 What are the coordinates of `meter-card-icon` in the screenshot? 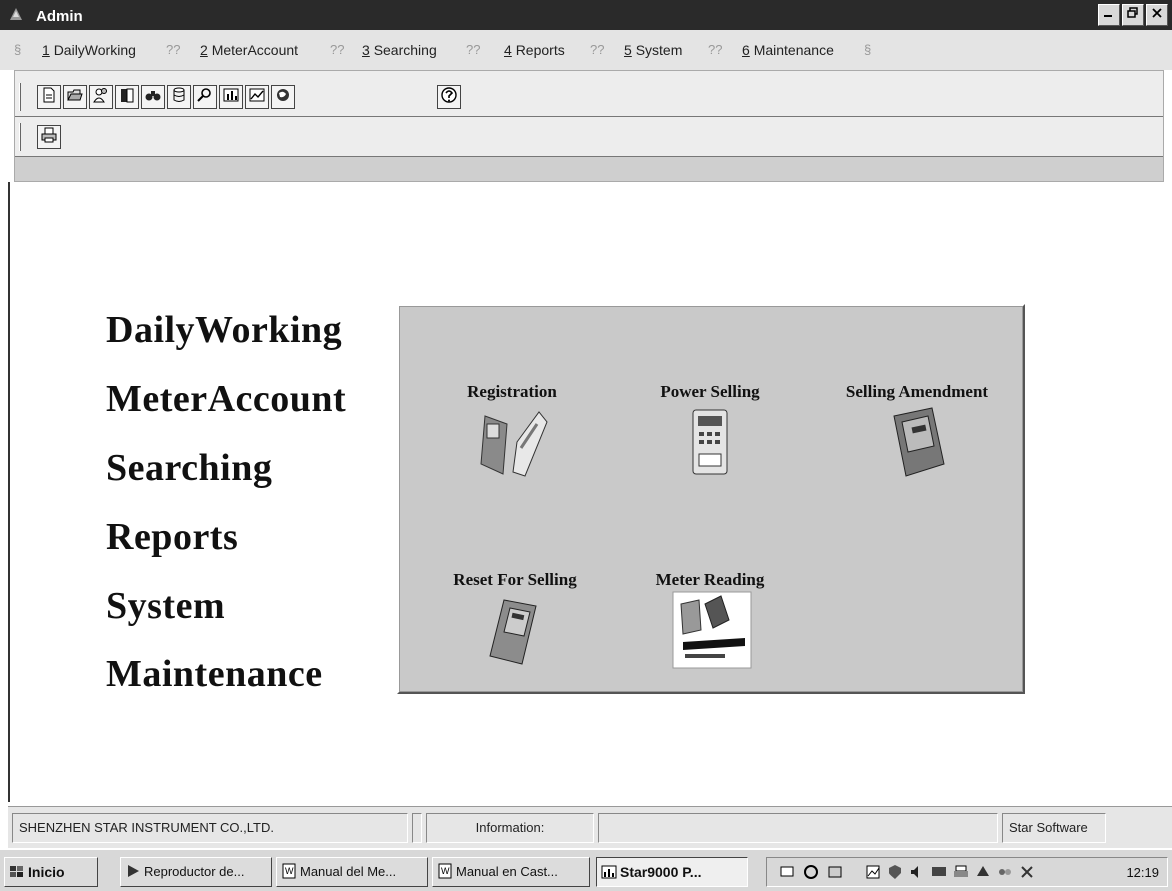 It's located at (514, 444).